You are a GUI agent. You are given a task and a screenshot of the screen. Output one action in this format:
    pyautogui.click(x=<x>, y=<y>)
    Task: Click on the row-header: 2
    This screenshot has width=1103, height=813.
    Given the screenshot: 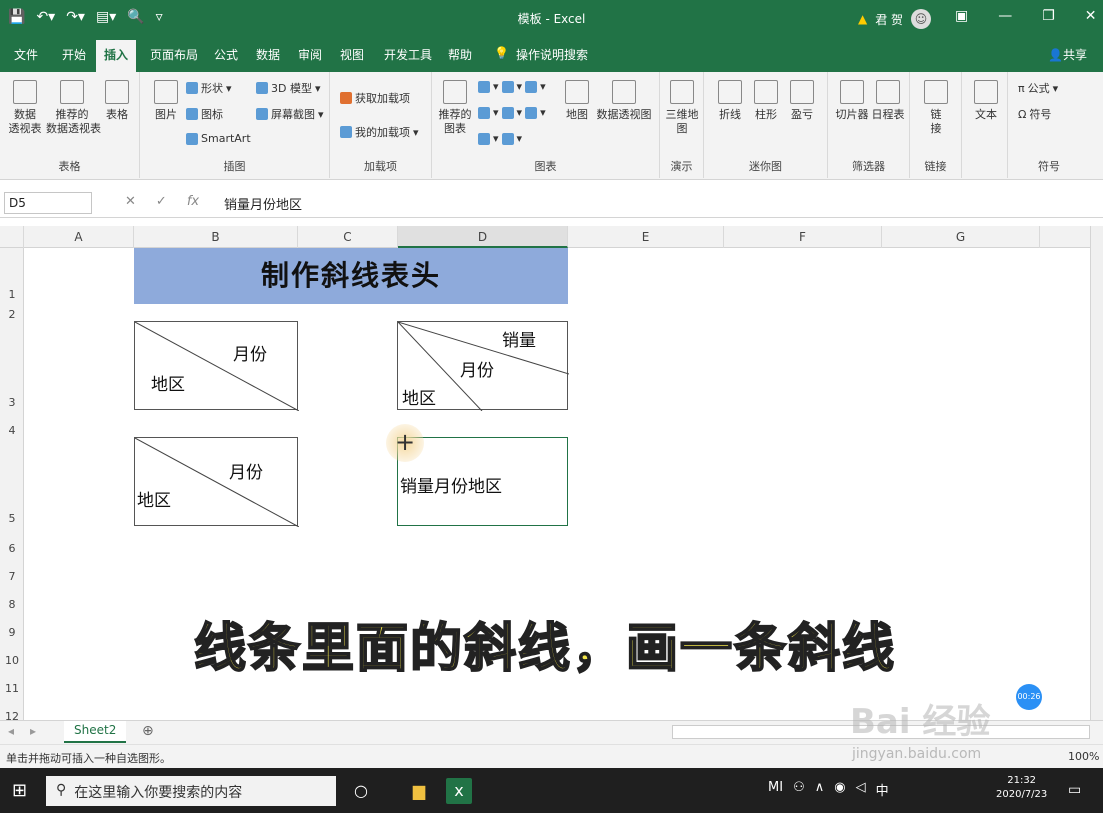 What is the action you would take?
    pyautogui.click(x=12, y=314)
    